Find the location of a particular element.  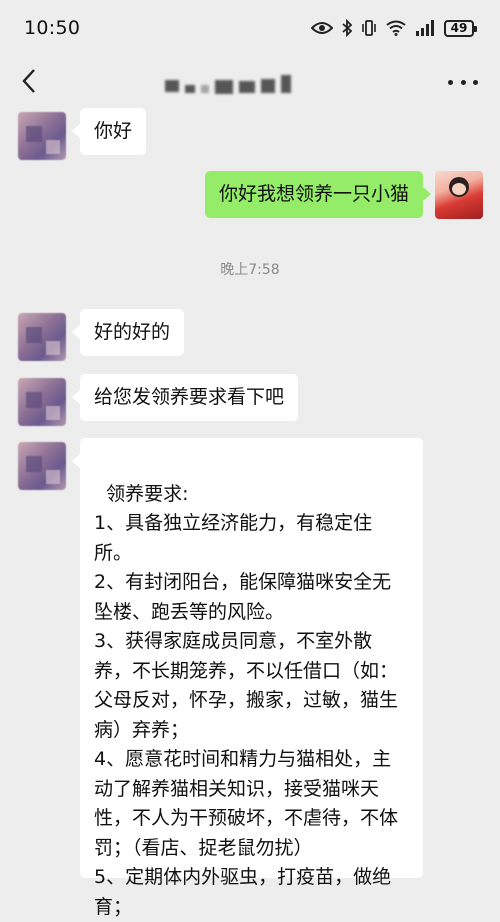

message-text: 你好 is located at coordinates (113, 131).